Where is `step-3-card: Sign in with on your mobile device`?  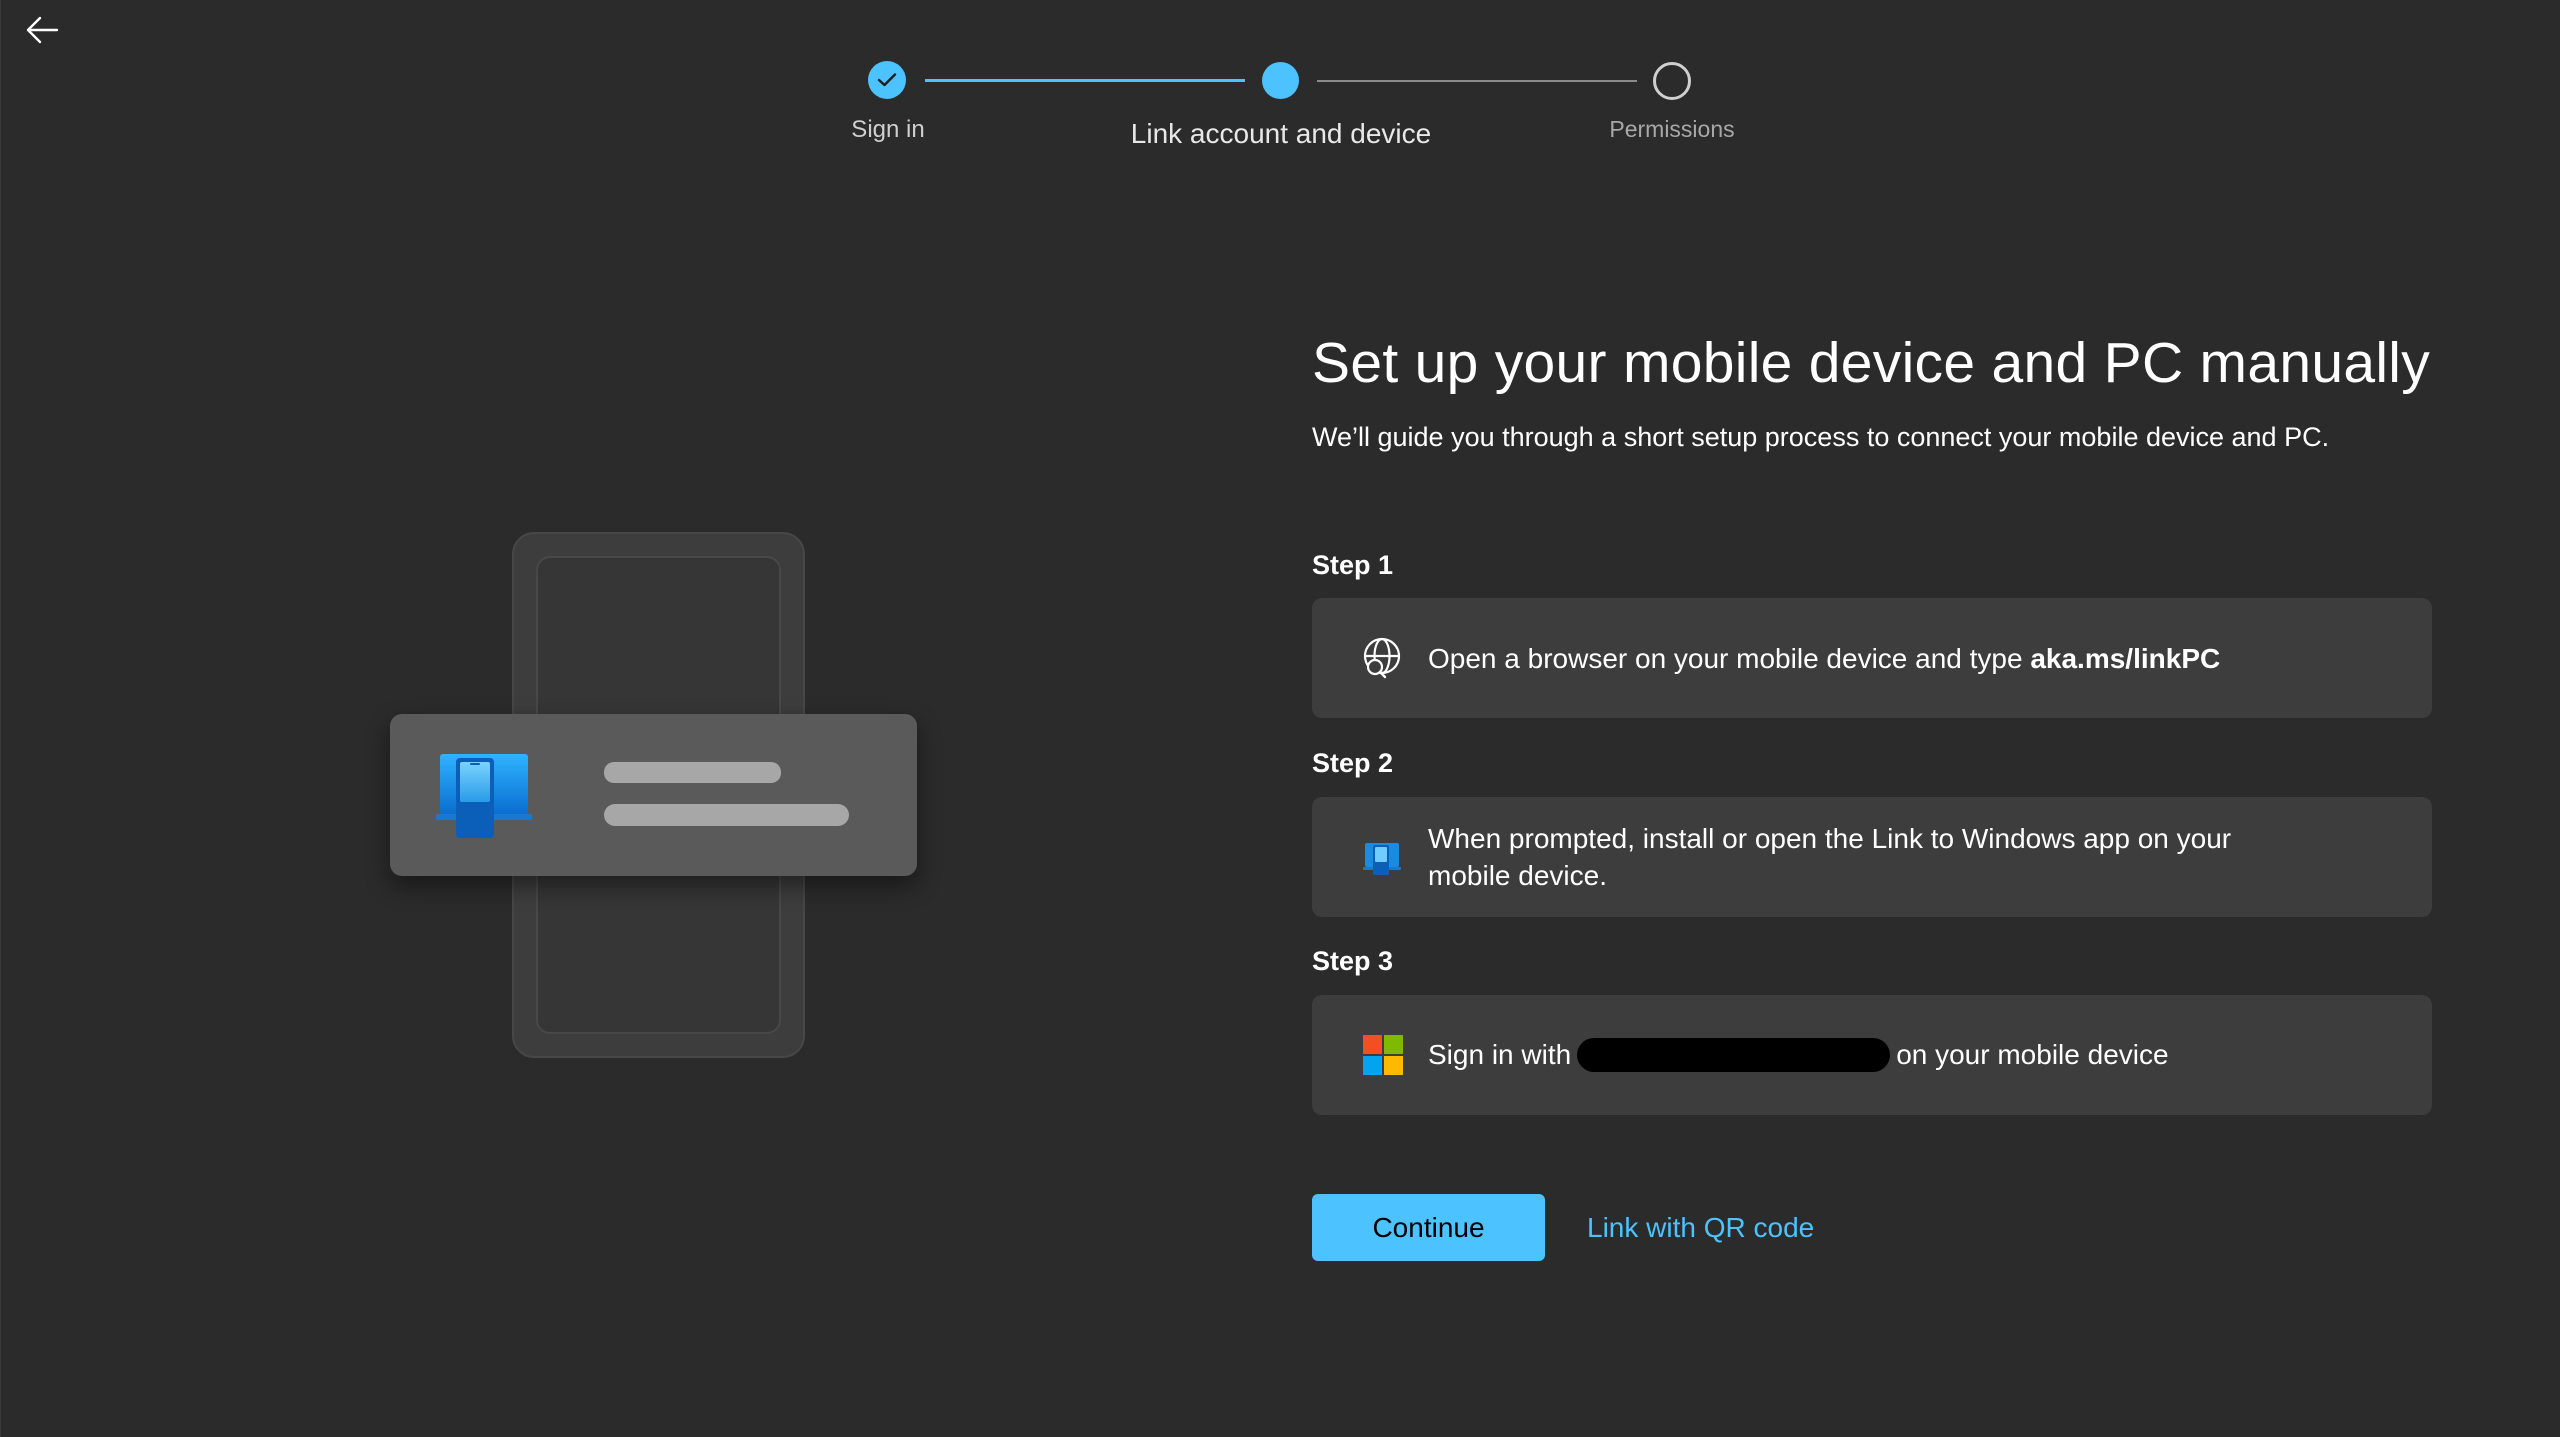 step-3-card: Sign in with on your mobile device is located at coordinates (1872, 1055).